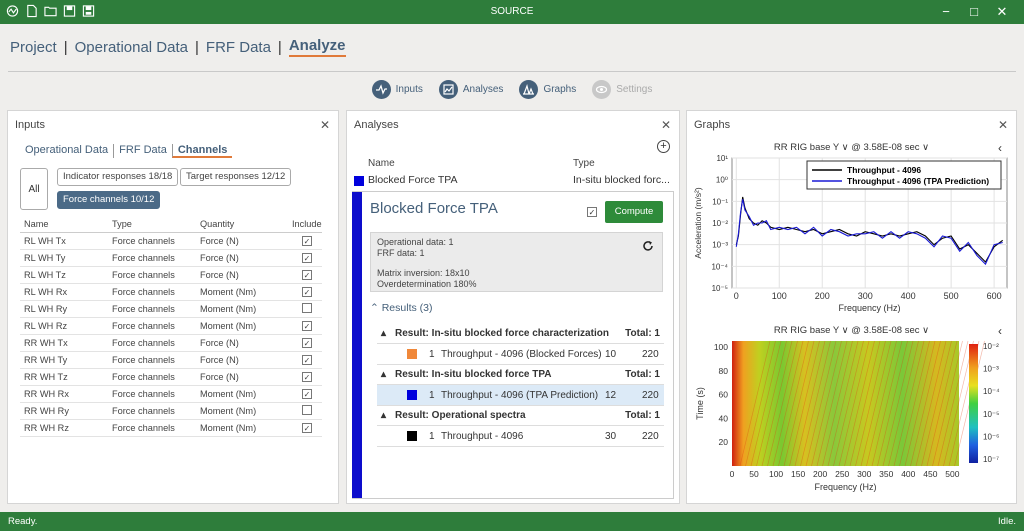 This screenshot has width=1024, height=531. I want to click on refresh-icon, so click(648, 246).